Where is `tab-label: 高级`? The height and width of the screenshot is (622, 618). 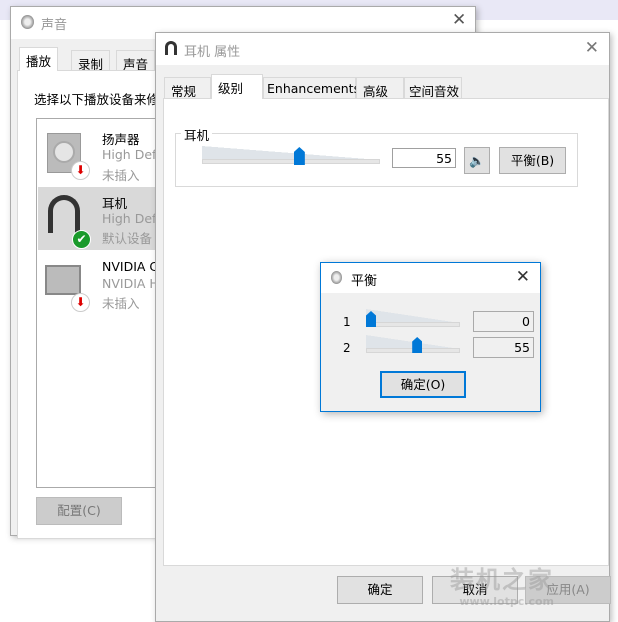 tab-label: 高级 is located at coordinates (376, 91).